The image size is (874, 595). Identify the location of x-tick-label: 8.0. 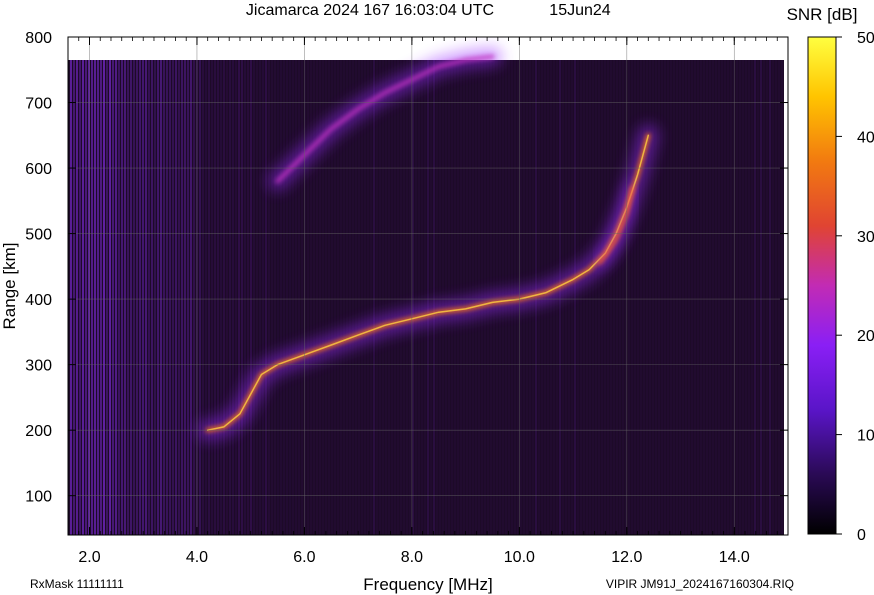
(412, 557).